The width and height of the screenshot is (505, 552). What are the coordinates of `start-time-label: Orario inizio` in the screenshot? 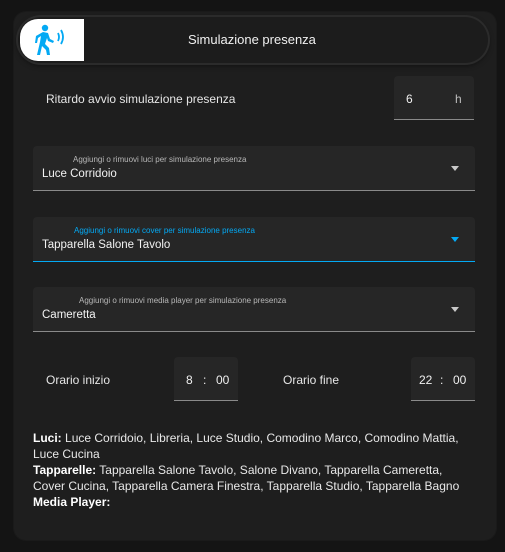 It's located at (78, 380).